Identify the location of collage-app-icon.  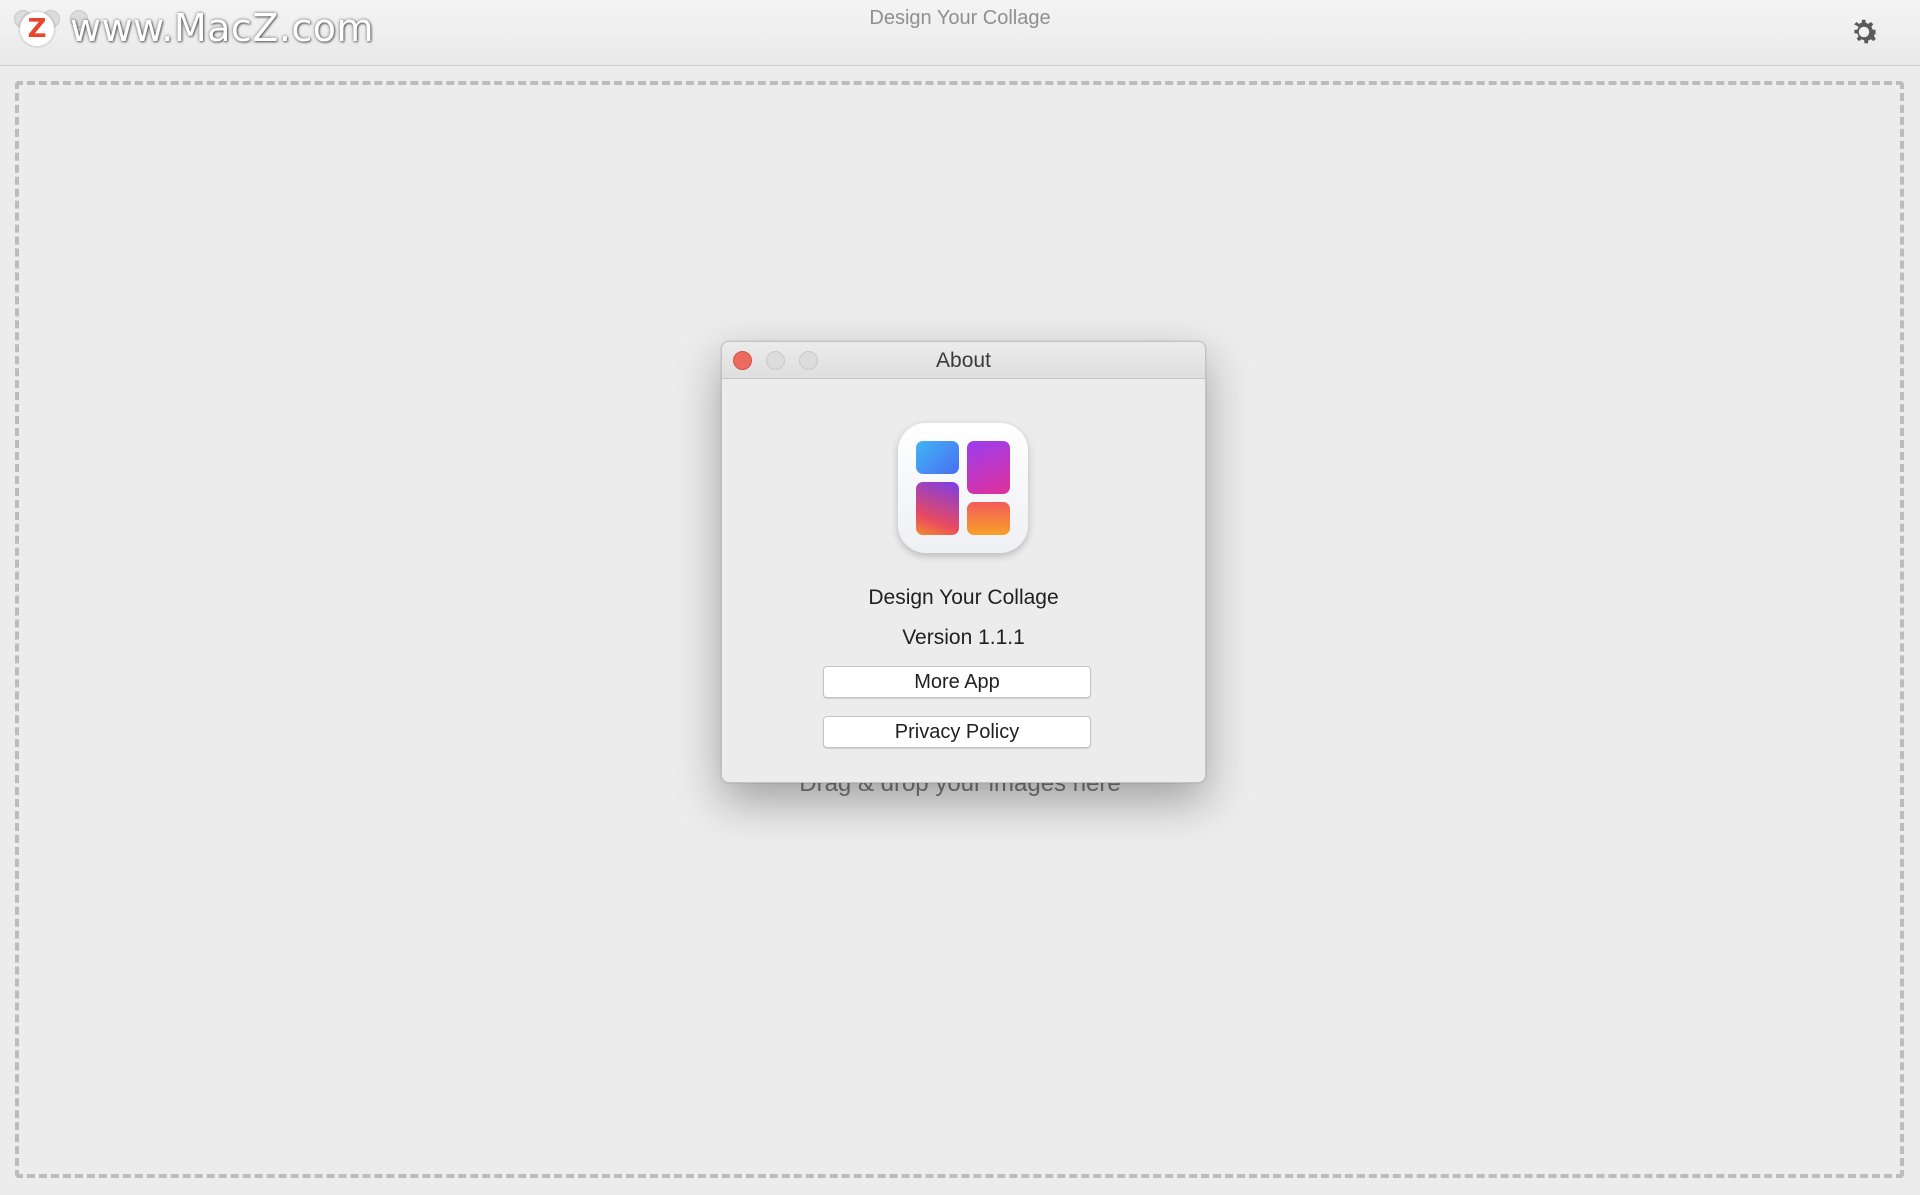
(963, 488).